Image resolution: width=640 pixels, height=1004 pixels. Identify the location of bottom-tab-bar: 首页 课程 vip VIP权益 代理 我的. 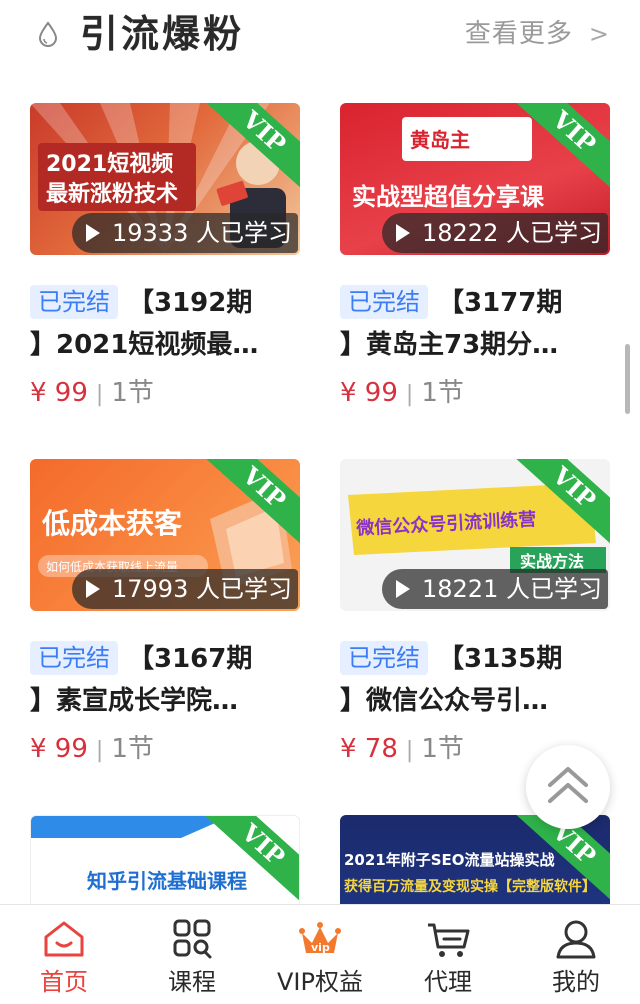
(320, 954).